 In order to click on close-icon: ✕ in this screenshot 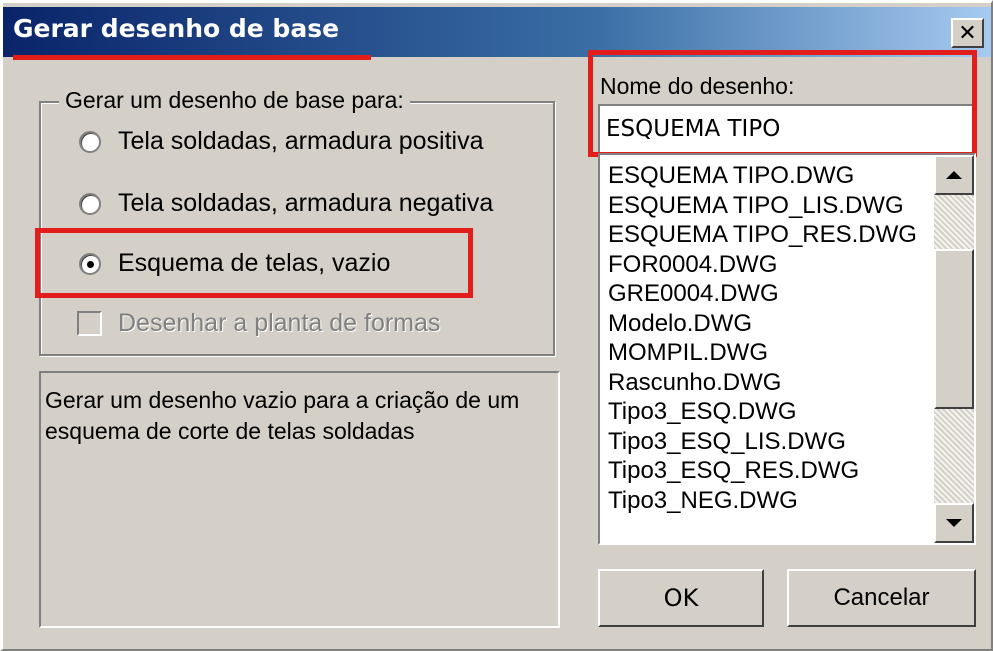, I will do `click(967, 33)`.